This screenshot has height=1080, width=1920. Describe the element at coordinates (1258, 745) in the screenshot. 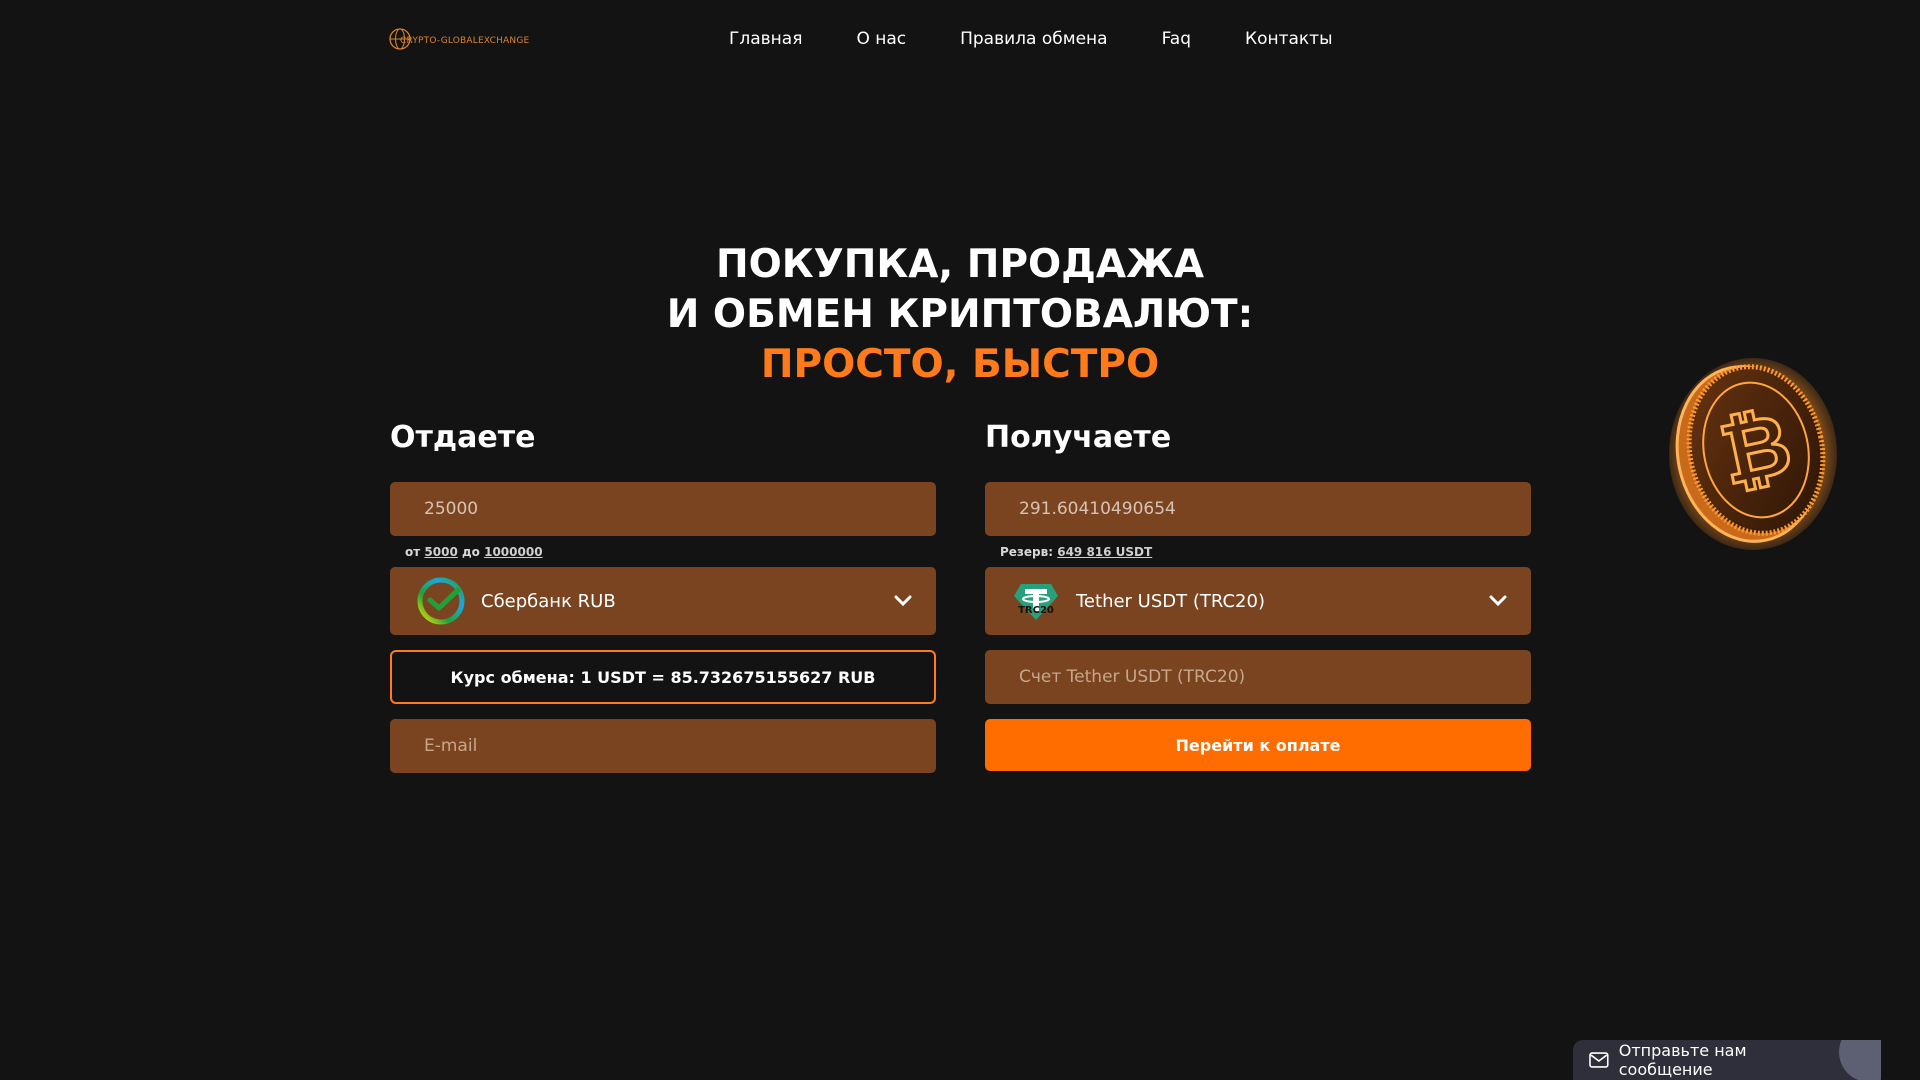

I see `proceed-to-payment-button: Перейти к оплате` at that location.